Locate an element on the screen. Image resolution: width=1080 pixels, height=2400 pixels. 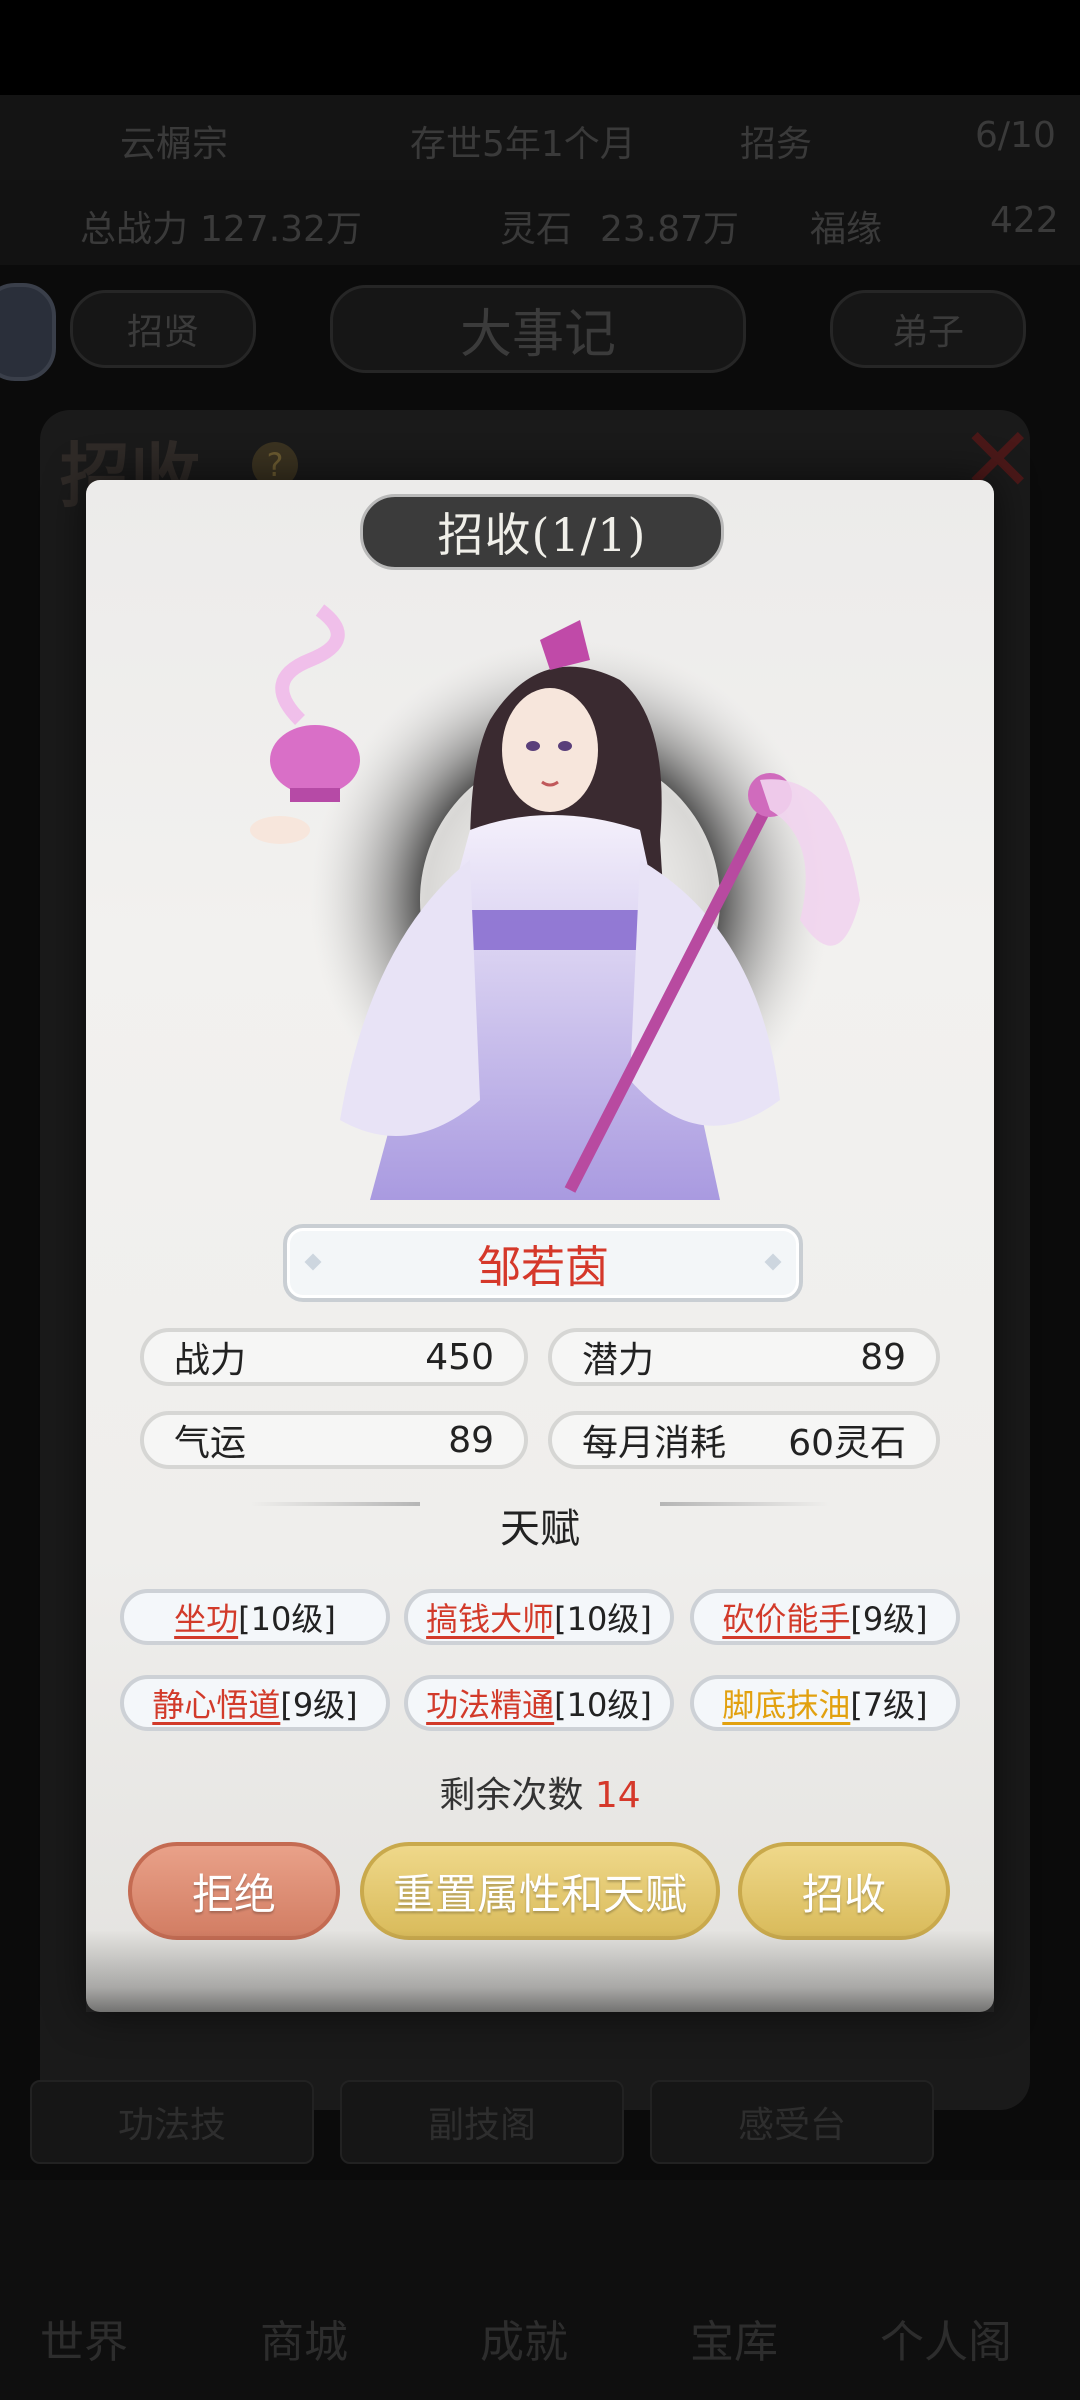
talent-divider-right is located at coordinates (745, 1504).